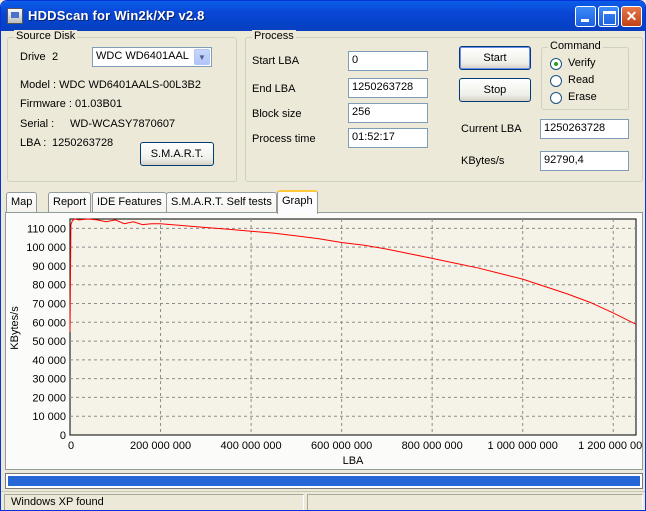 Image resolution: width=646 pixels, height=511 pixels. Describe the element at coordinates (46, 248) in the screenshot. I see `y-tick-label: 100 000` at that location.